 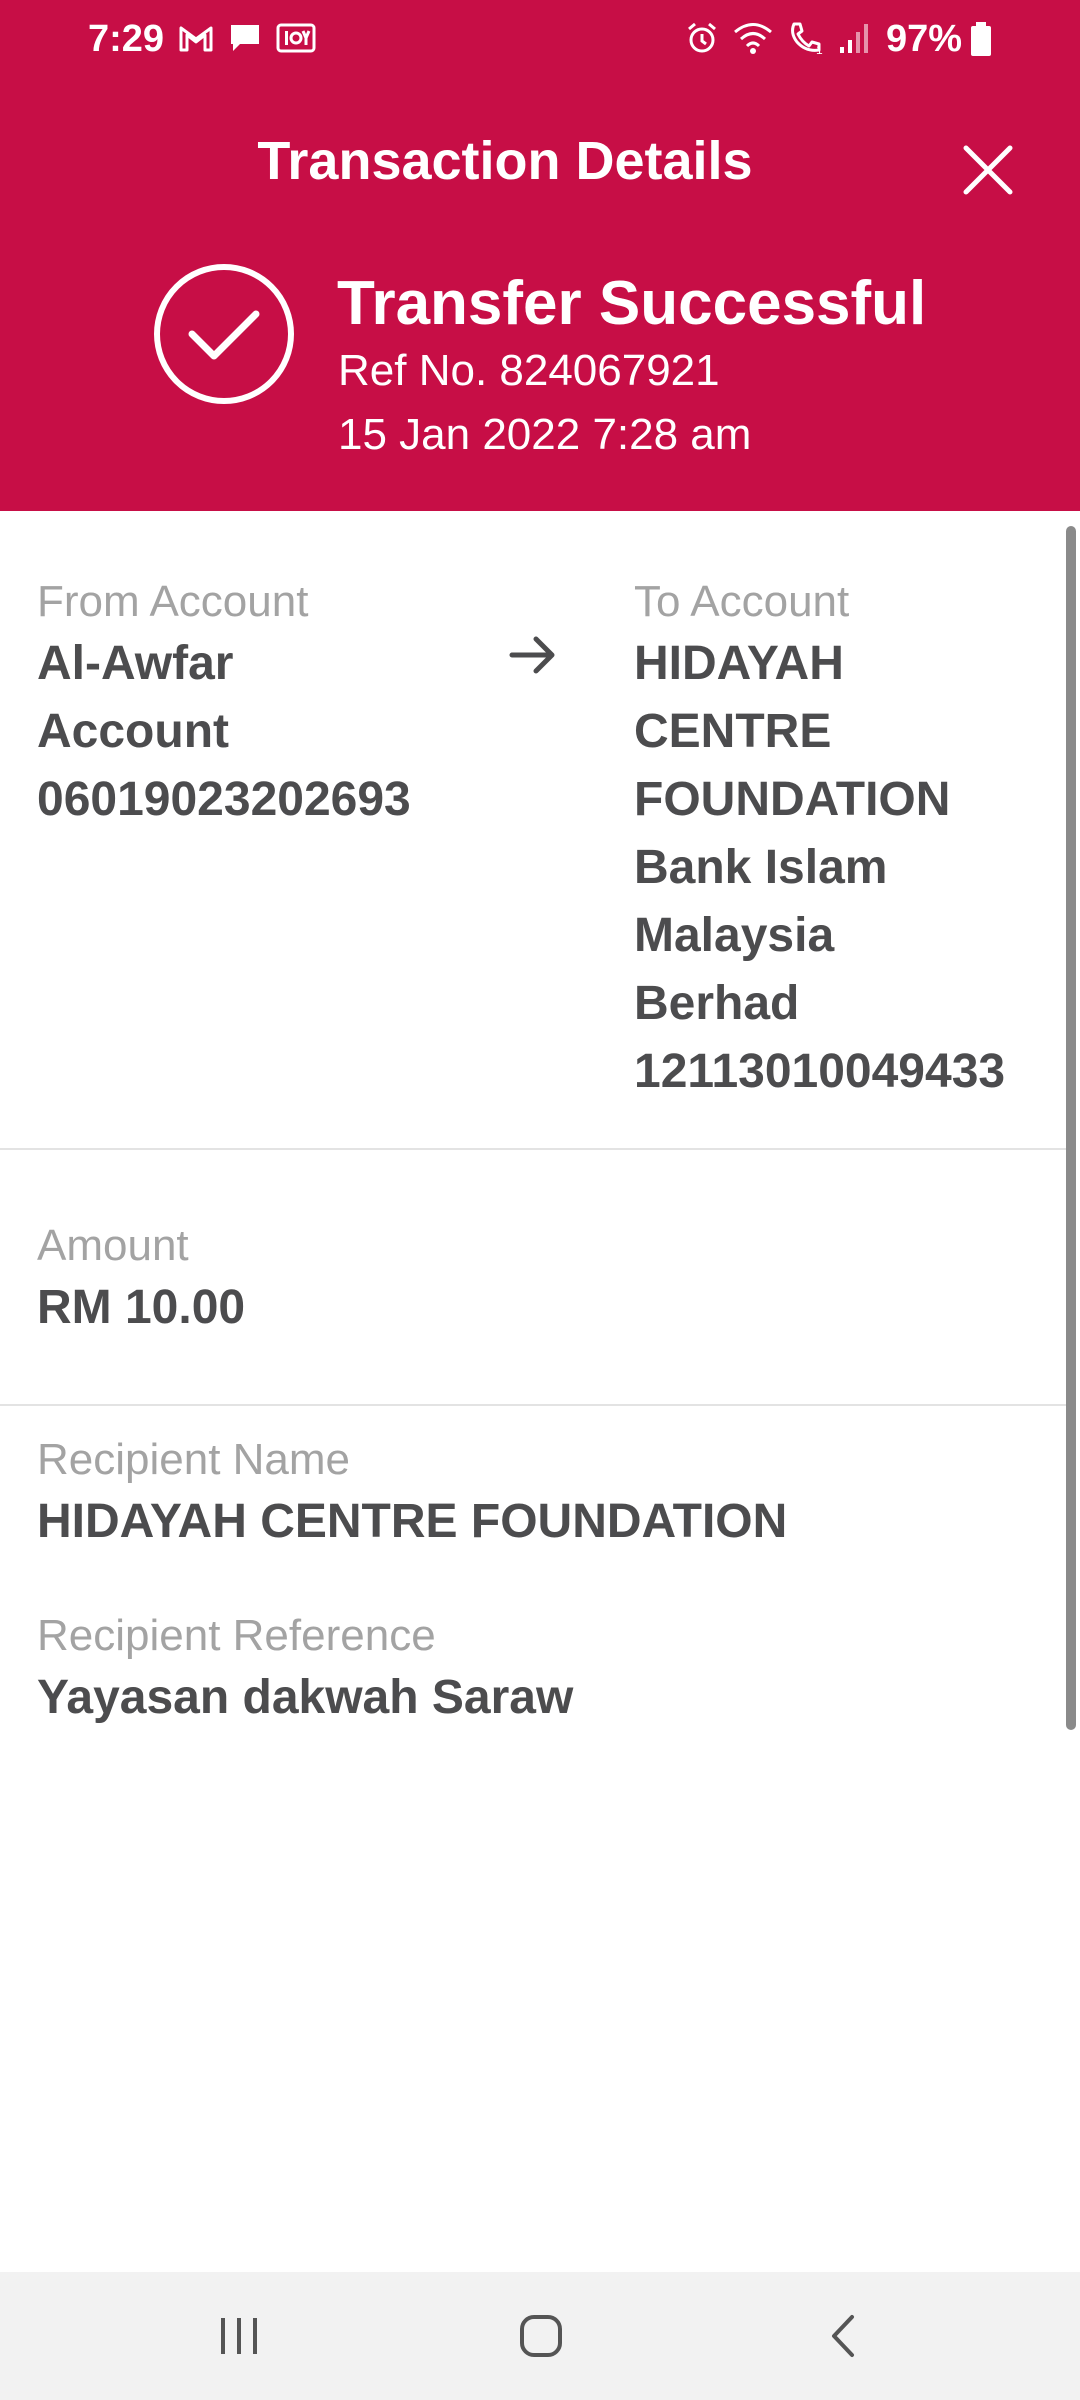 I want to click on amount-label: Amount, so click(x=113, y=1245).